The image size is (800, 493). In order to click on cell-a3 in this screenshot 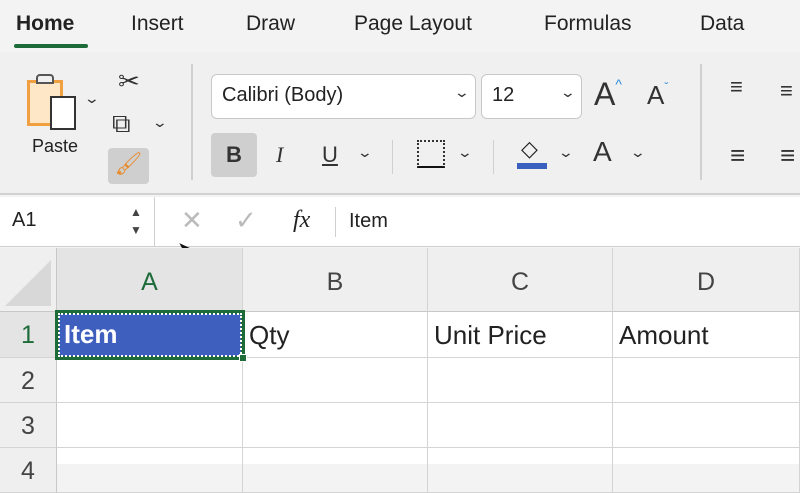, I will do `click(150, 425)`.